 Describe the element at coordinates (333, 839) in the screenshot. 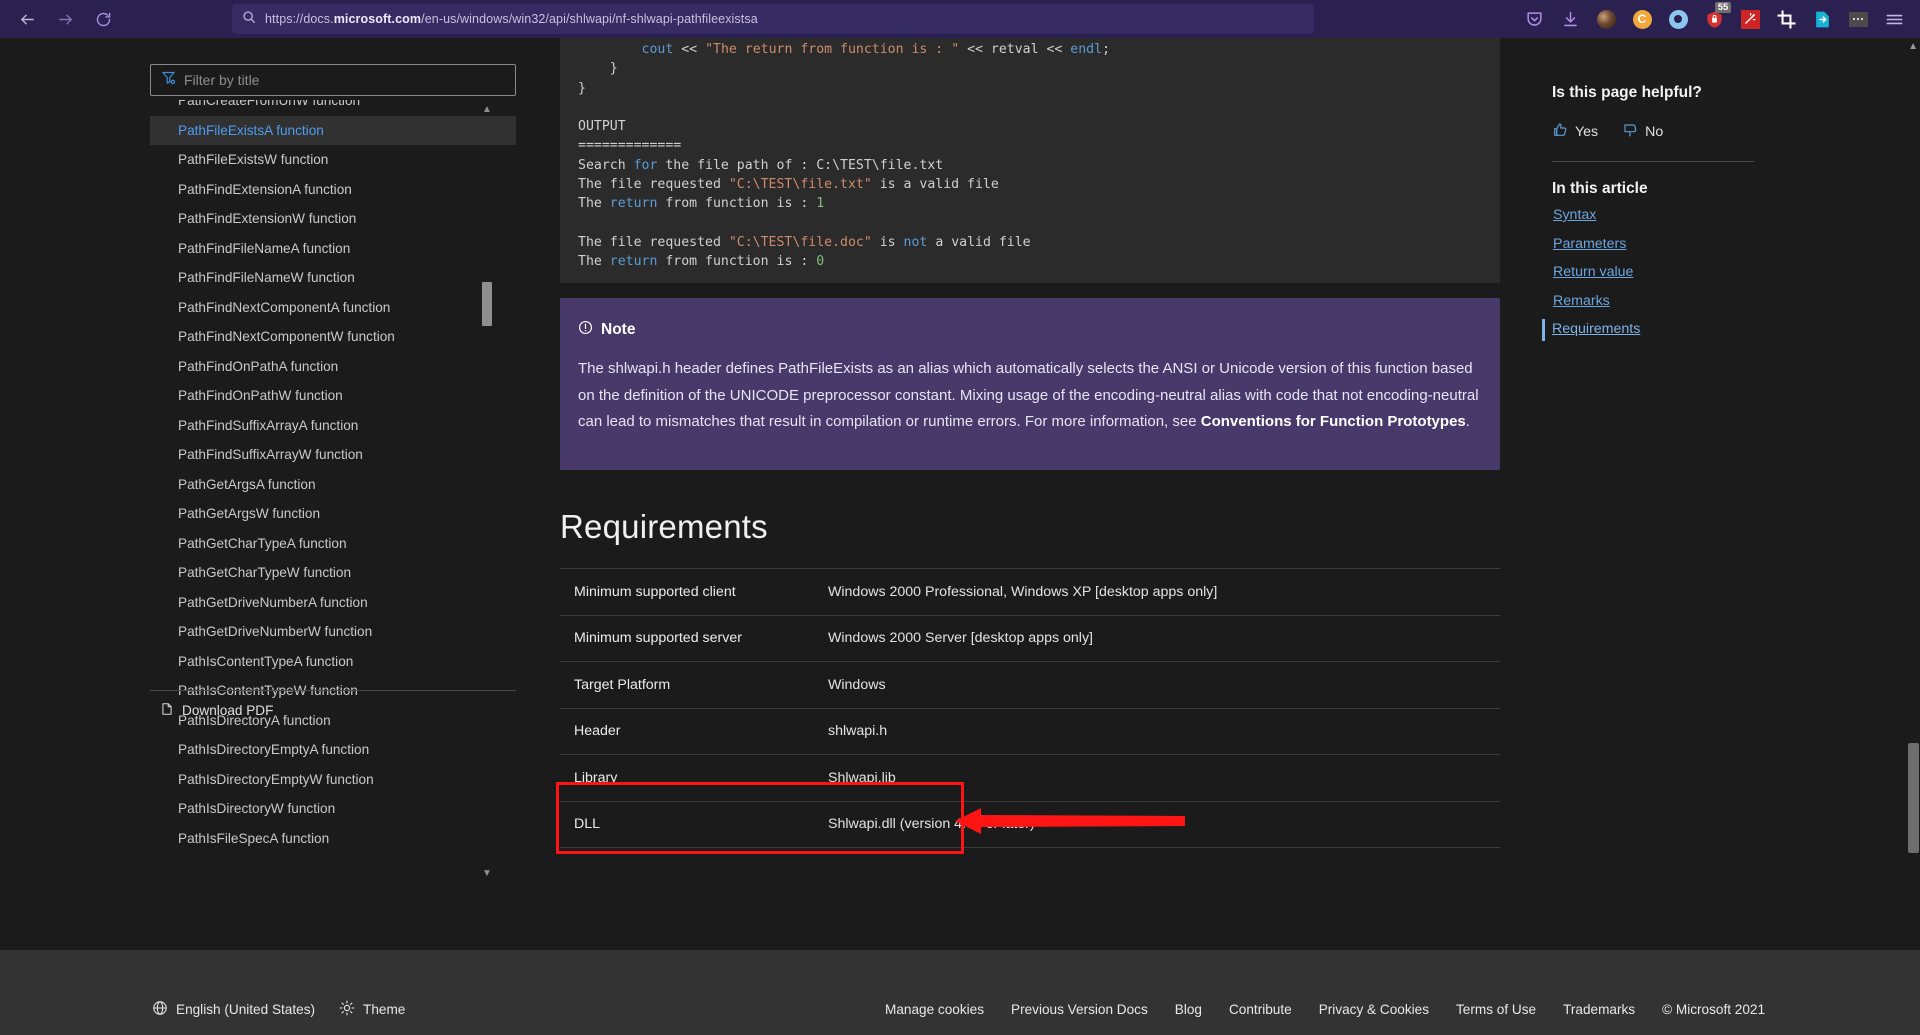

I see `toc-item: PathIsFileSpecA function` at that location.